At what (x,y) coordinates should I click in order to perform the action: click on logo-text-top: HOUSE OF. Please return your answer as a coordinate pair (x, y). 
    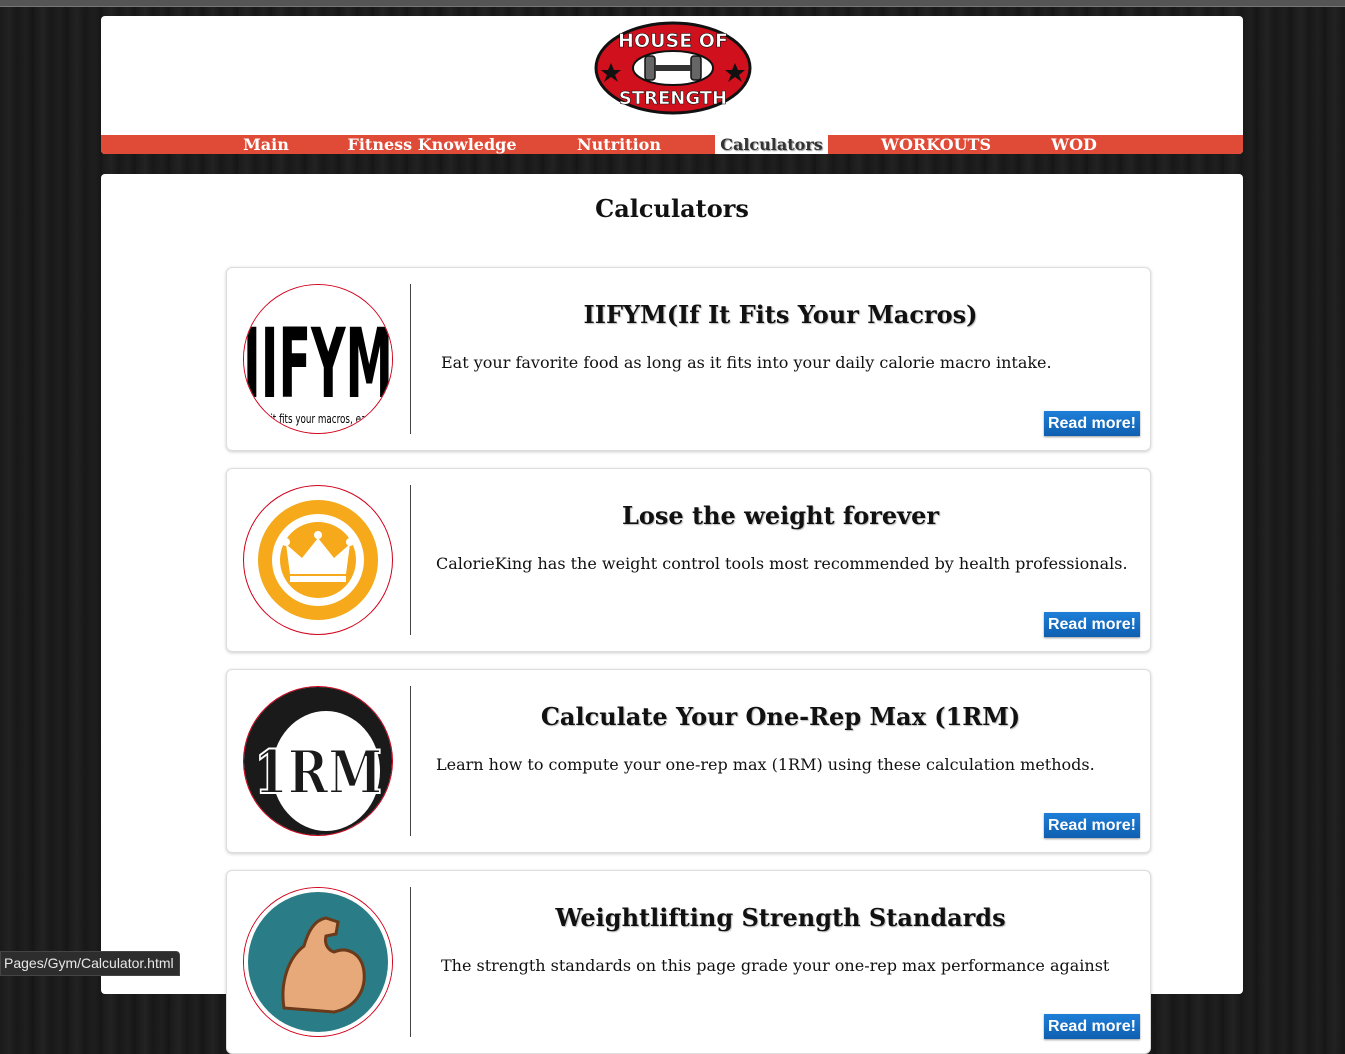
    Looking at the image, I should click on (673, 41).